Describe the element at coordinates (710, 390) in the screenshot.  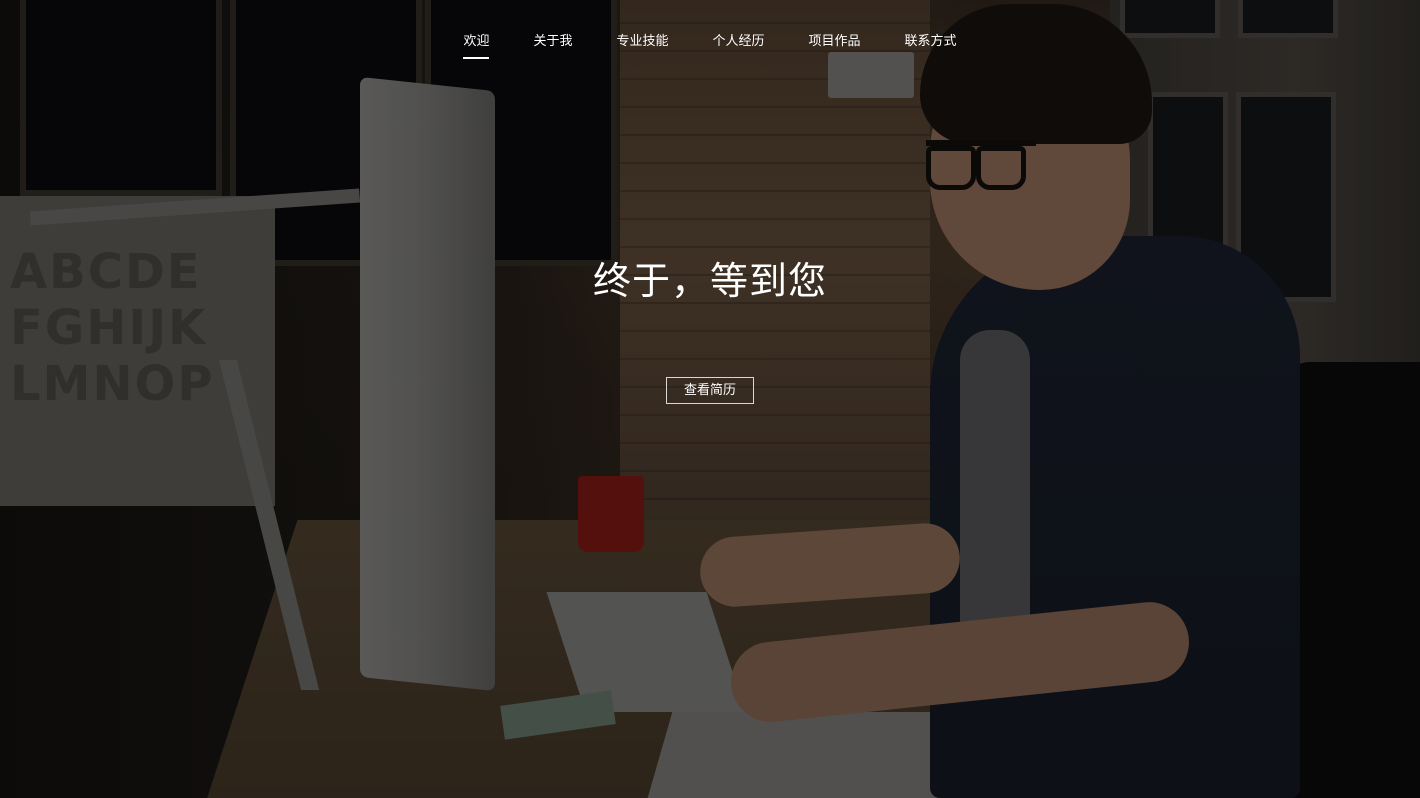
I see `view-resume-button: 查看简历` at that location.